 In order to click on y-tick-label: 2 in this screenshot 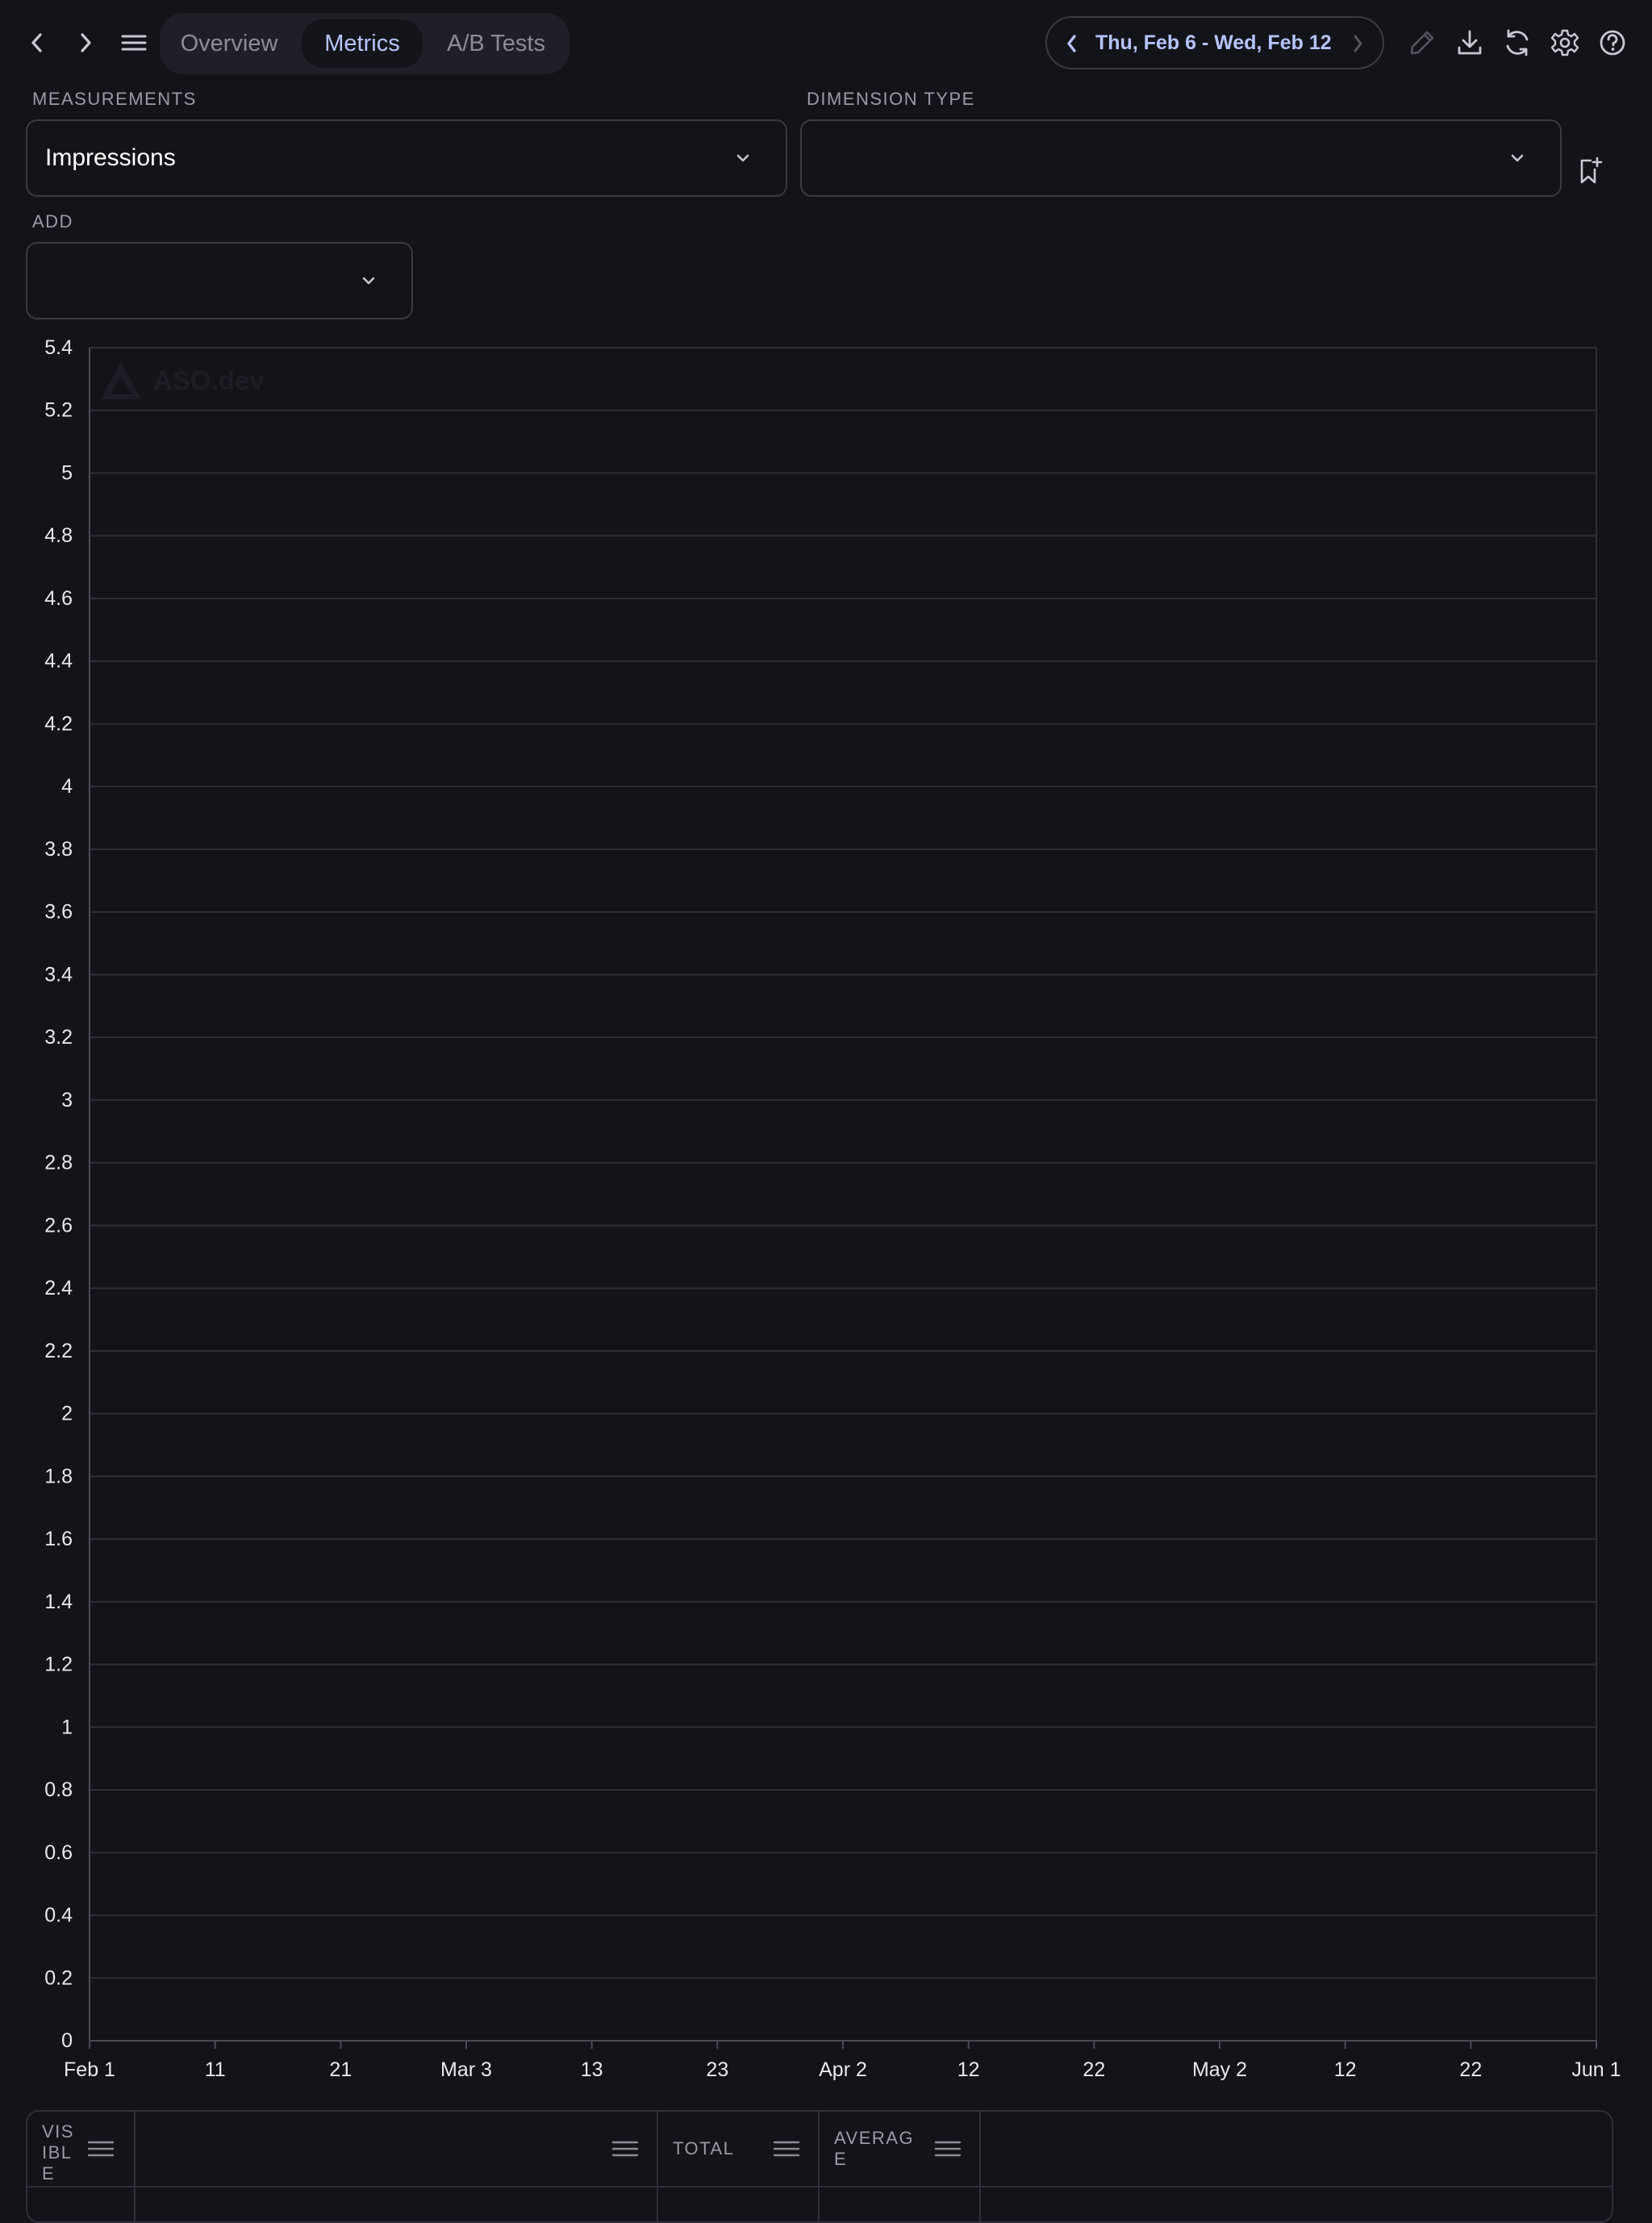, I will do `click(67, 1414)`.